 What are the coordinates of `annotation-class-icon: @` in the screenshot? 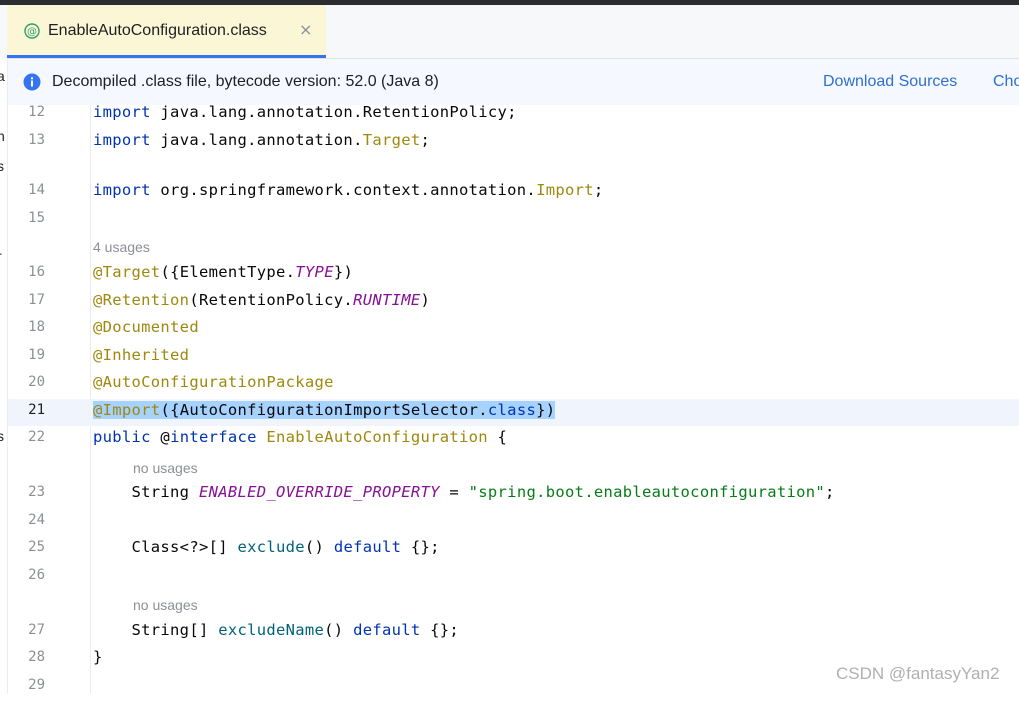 It's located at (32, 31).